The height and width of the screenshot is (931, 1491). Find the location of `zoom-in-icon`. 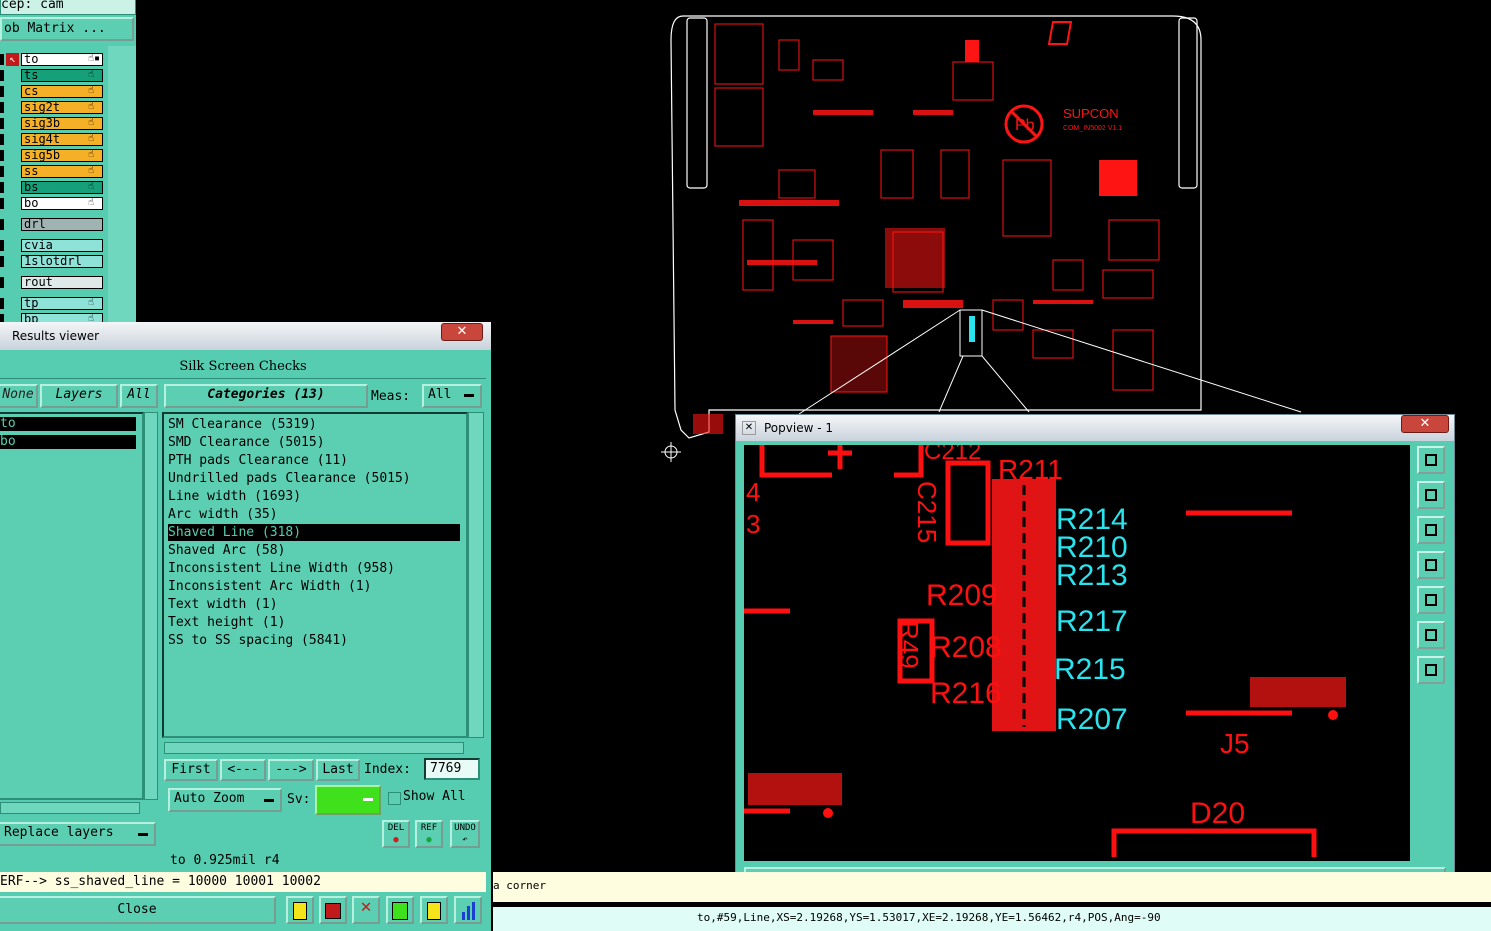

zoom-in-icon is located at coordinates (1431, 635).